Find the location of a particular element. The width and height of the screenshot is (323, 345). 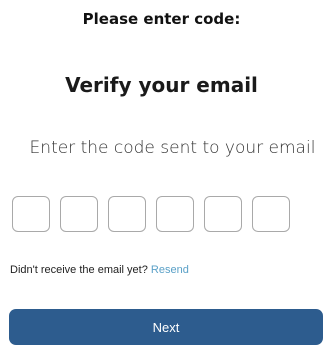

page-title: Please enter code: is located at coordinates (161, 19).